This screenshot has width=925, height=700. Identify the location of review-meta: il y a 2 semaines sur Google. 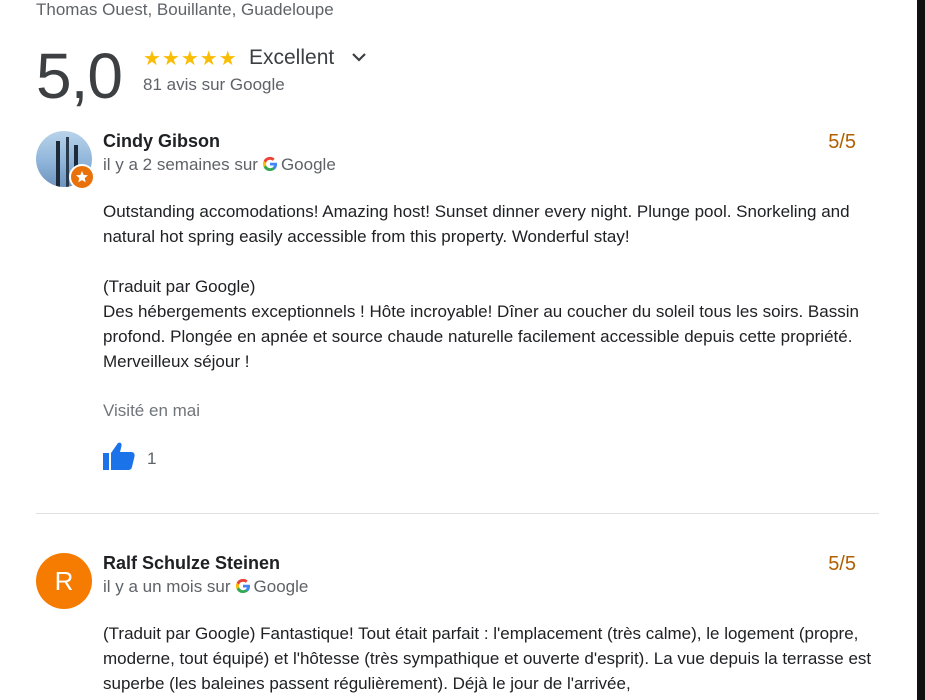
(219, 166).